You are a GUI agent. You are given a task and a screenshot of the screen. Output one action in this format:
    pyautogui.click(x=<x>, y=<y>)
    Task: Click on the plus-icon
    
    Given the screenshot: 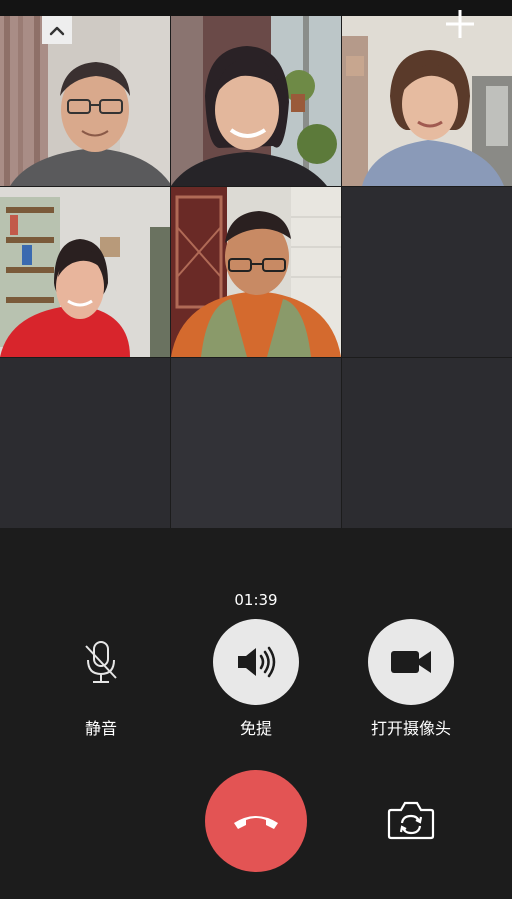 What is the action you would take?
    pyautogui.click(x=460, y=24)
    